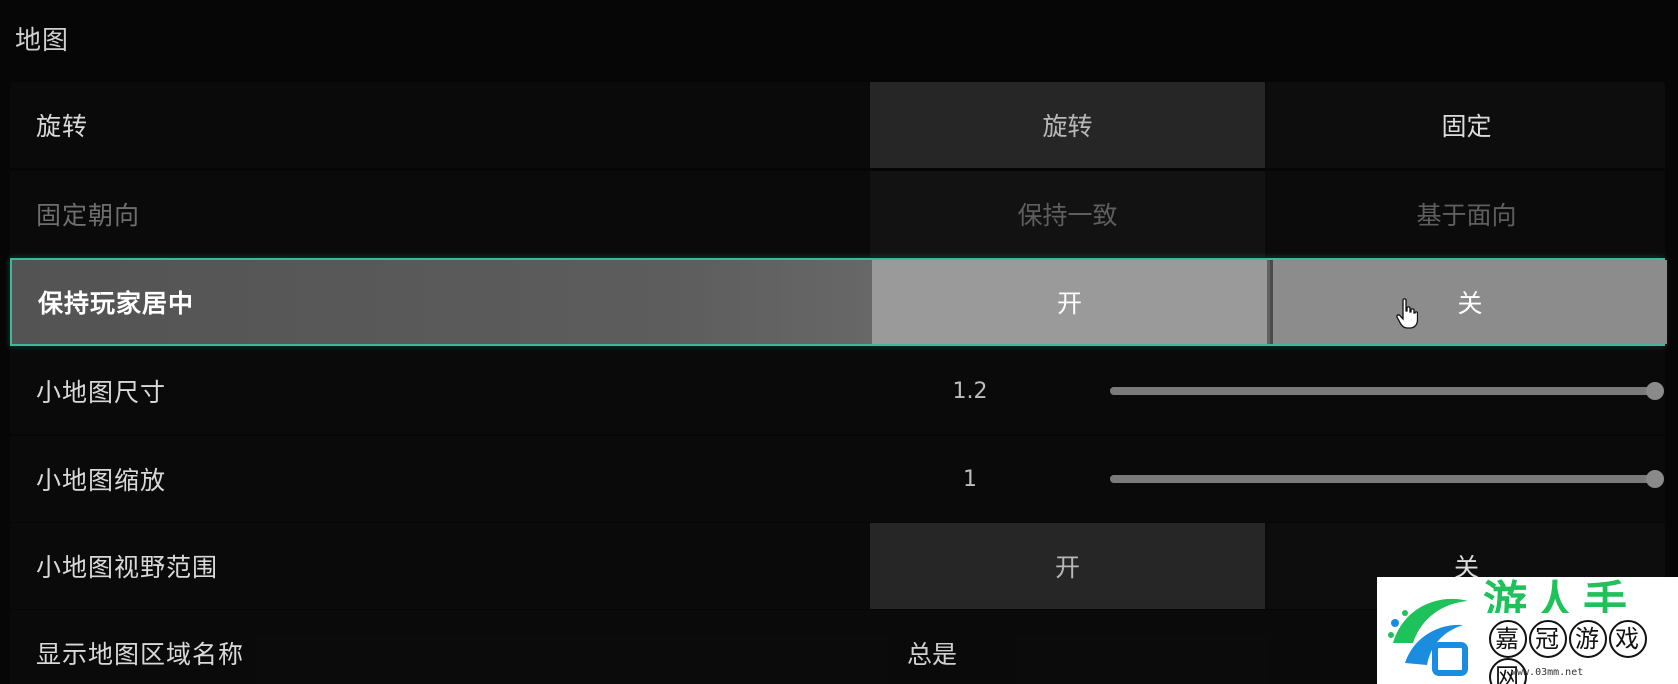 The width and height of the screenshot is (1678, 684). Describe the element at coordinates (1067, 214) in the screenshot. I see `option-keep-consistent-button: 保持一致` at that location.